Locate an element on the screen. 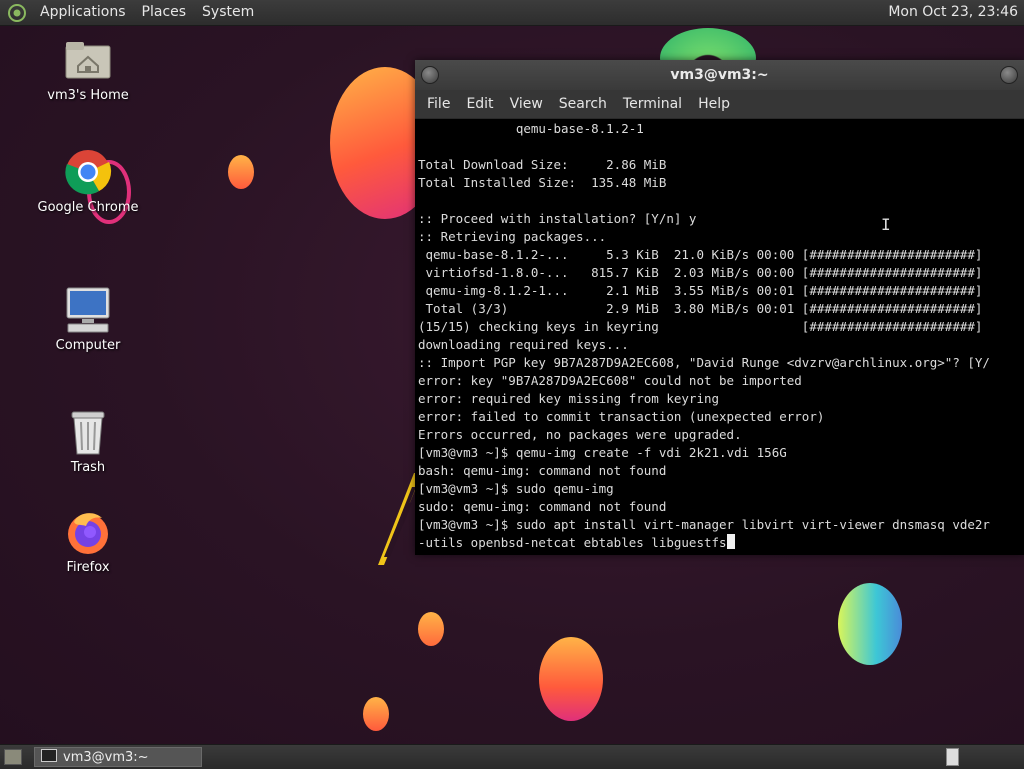  menu-search: Search is located at coordinates (583, 104).